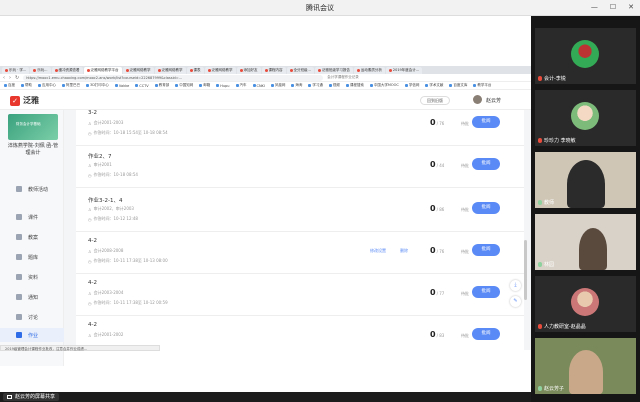 This screenshot has height=402, width=640. What do you see at coordinates (333, 70) in the screenshot?
I see `browser-tab: 泛雅班级学习报告` at bounding box center [333, 70].